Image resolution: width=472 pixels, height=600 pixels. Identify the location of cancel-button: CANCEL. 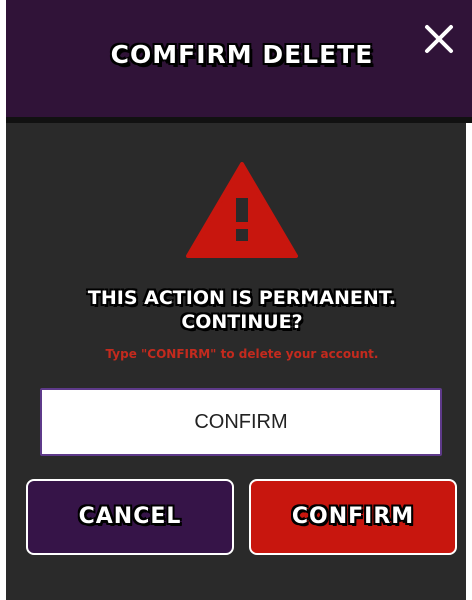
(130, 517).